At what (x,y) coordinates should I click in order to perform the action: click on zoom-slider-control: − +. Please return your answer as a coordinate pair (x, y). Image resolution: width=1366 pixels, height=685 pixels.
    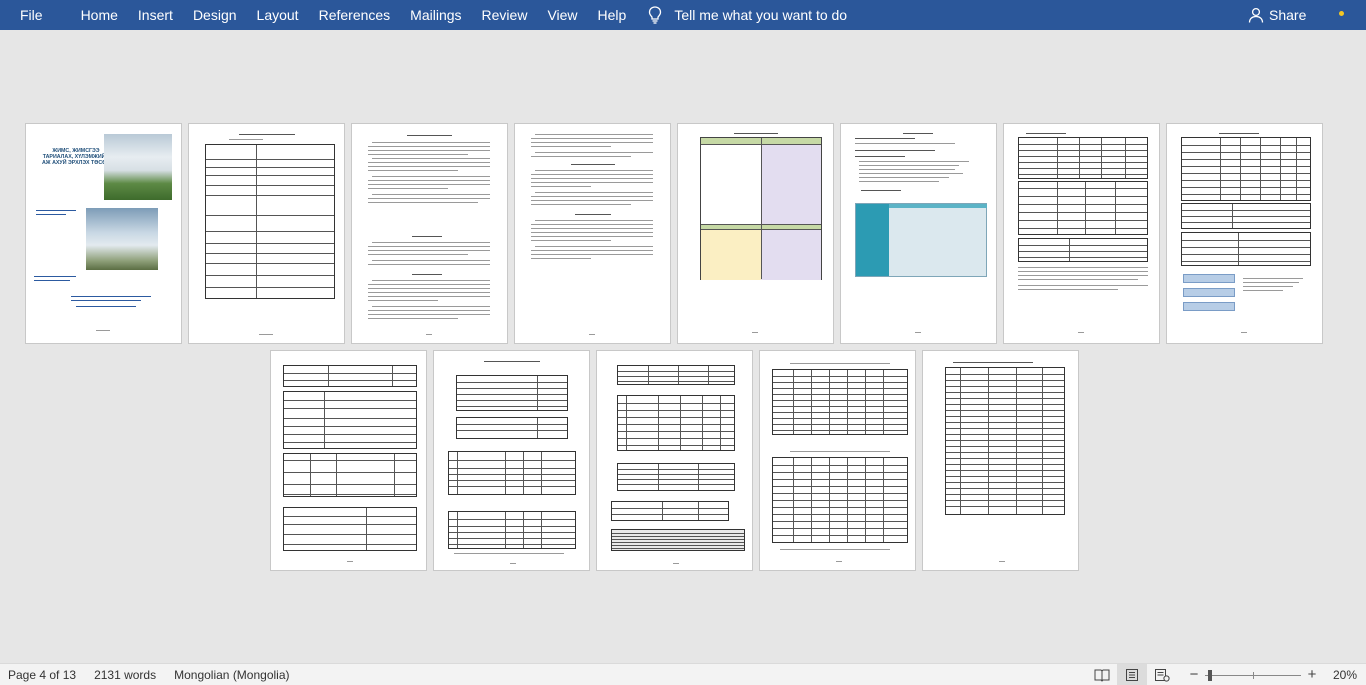
    Looking at the image, I should click on (1253, 674).